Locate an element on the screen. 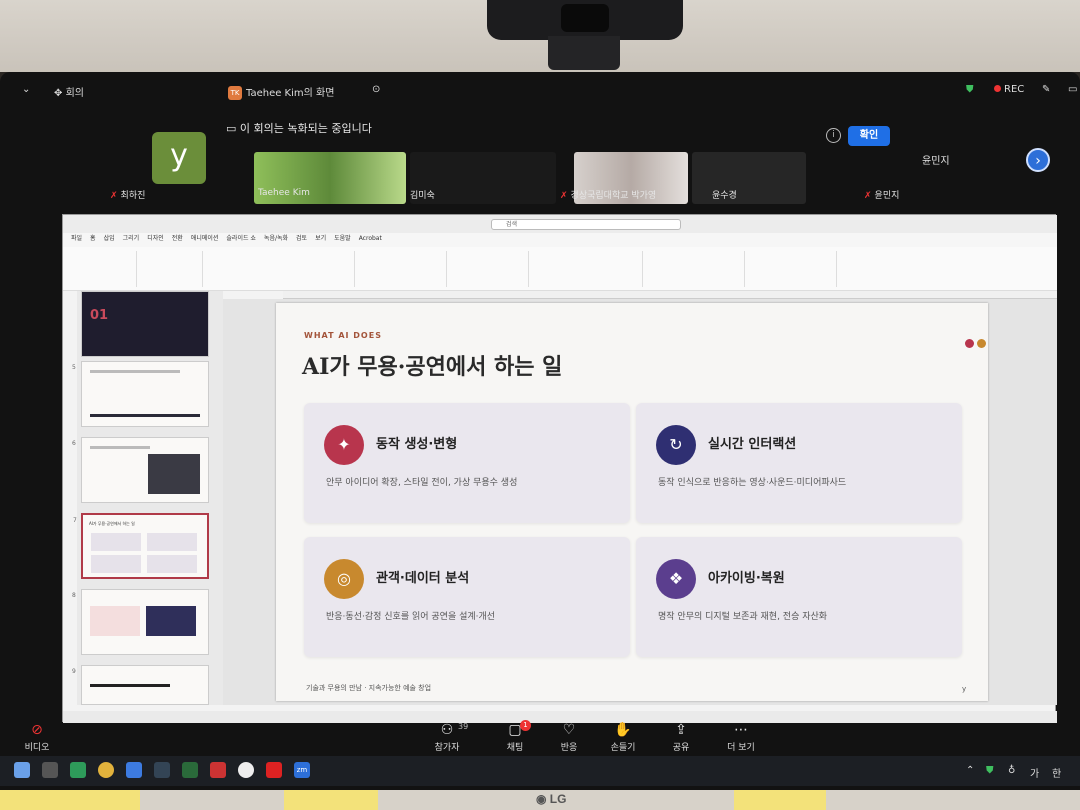 This screenshot has width=1080, height=810. slide-thumbnail-selected: 7 AI가 무용·공연에서 하는 일 is located at coordinates (141, 546).